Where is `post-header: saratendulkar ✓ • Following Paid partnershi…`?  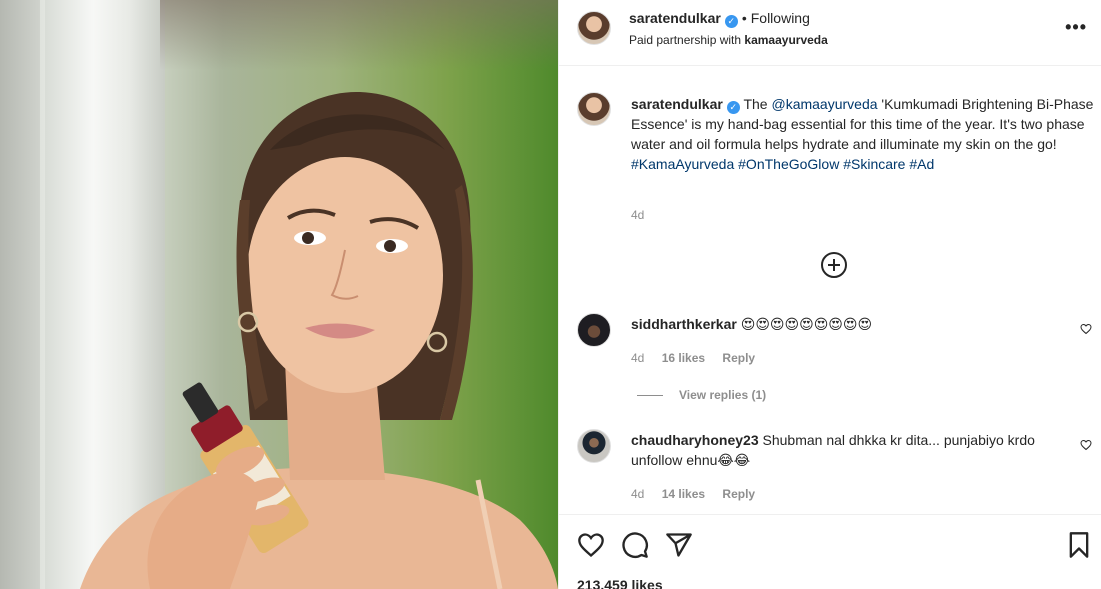
post-header: saratendulkar ✓ • Following Paid partnershi… is located at coordinates (830, 33).